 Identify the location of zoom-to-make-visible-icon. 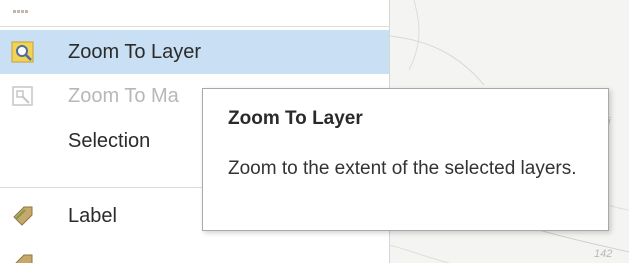
(23, 96).